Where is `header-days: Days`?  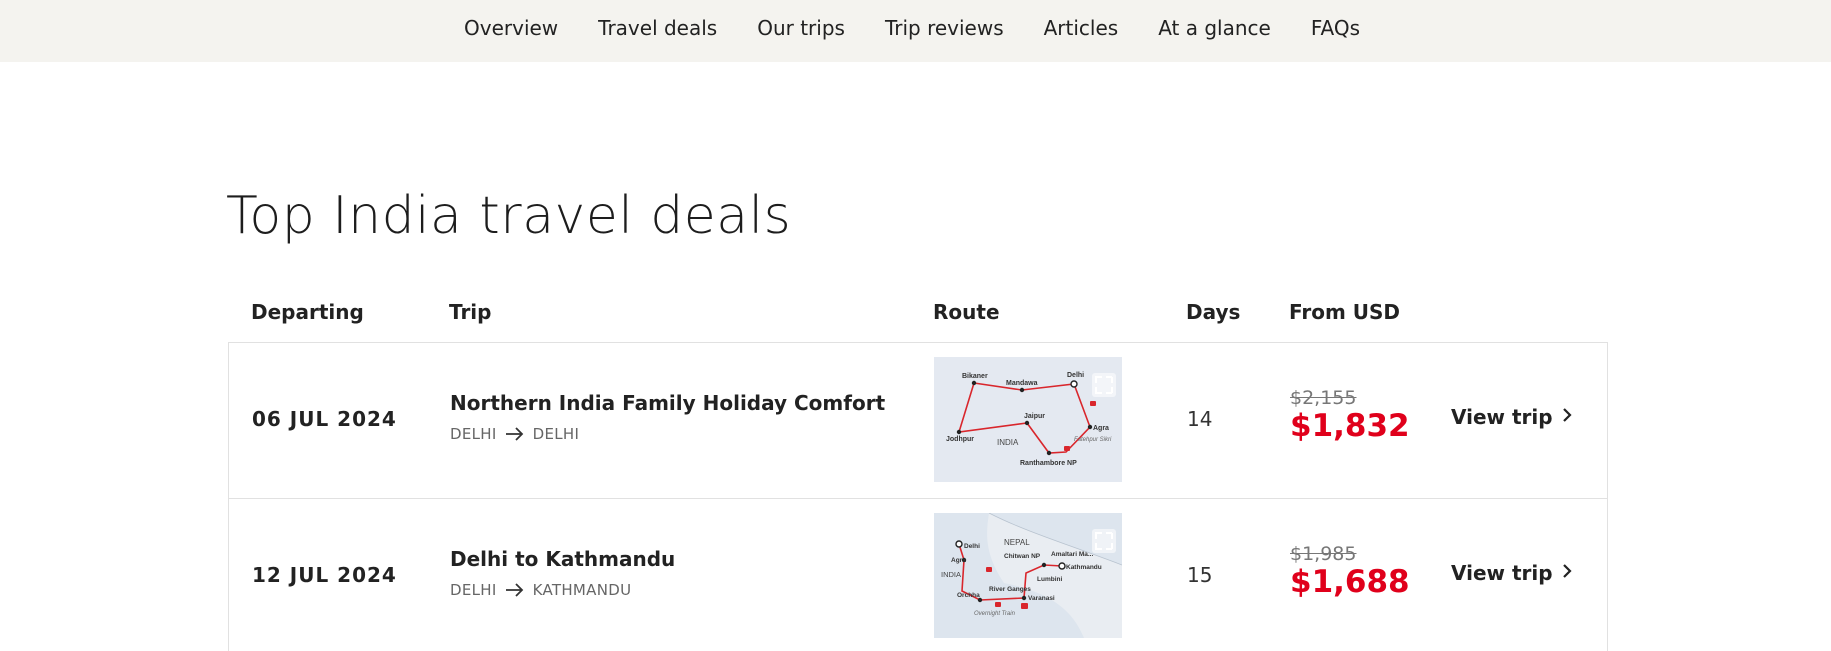
header-days: Days is located at coordinates (1213, 312).